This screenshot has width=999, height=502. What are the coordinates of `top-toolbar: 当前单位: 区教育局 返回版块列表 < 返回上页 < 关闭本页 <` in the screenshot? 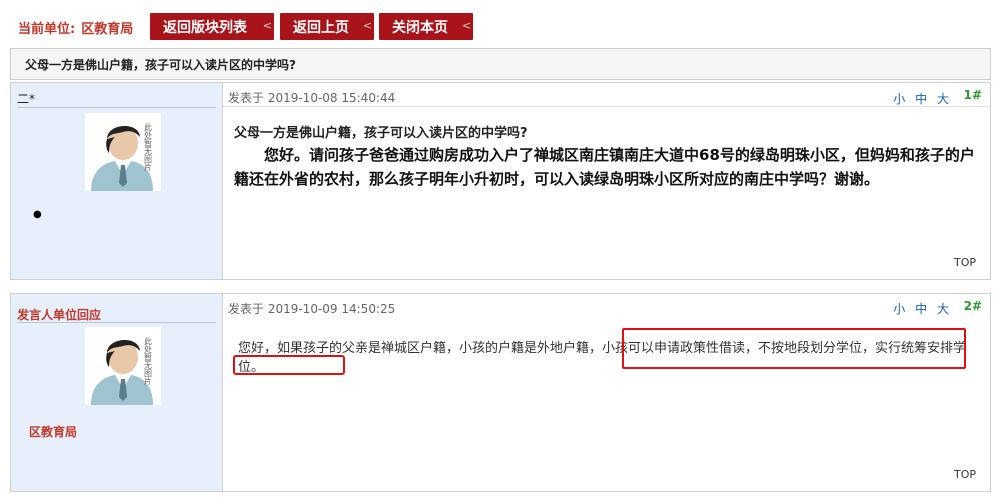 It's located at (499, 23).